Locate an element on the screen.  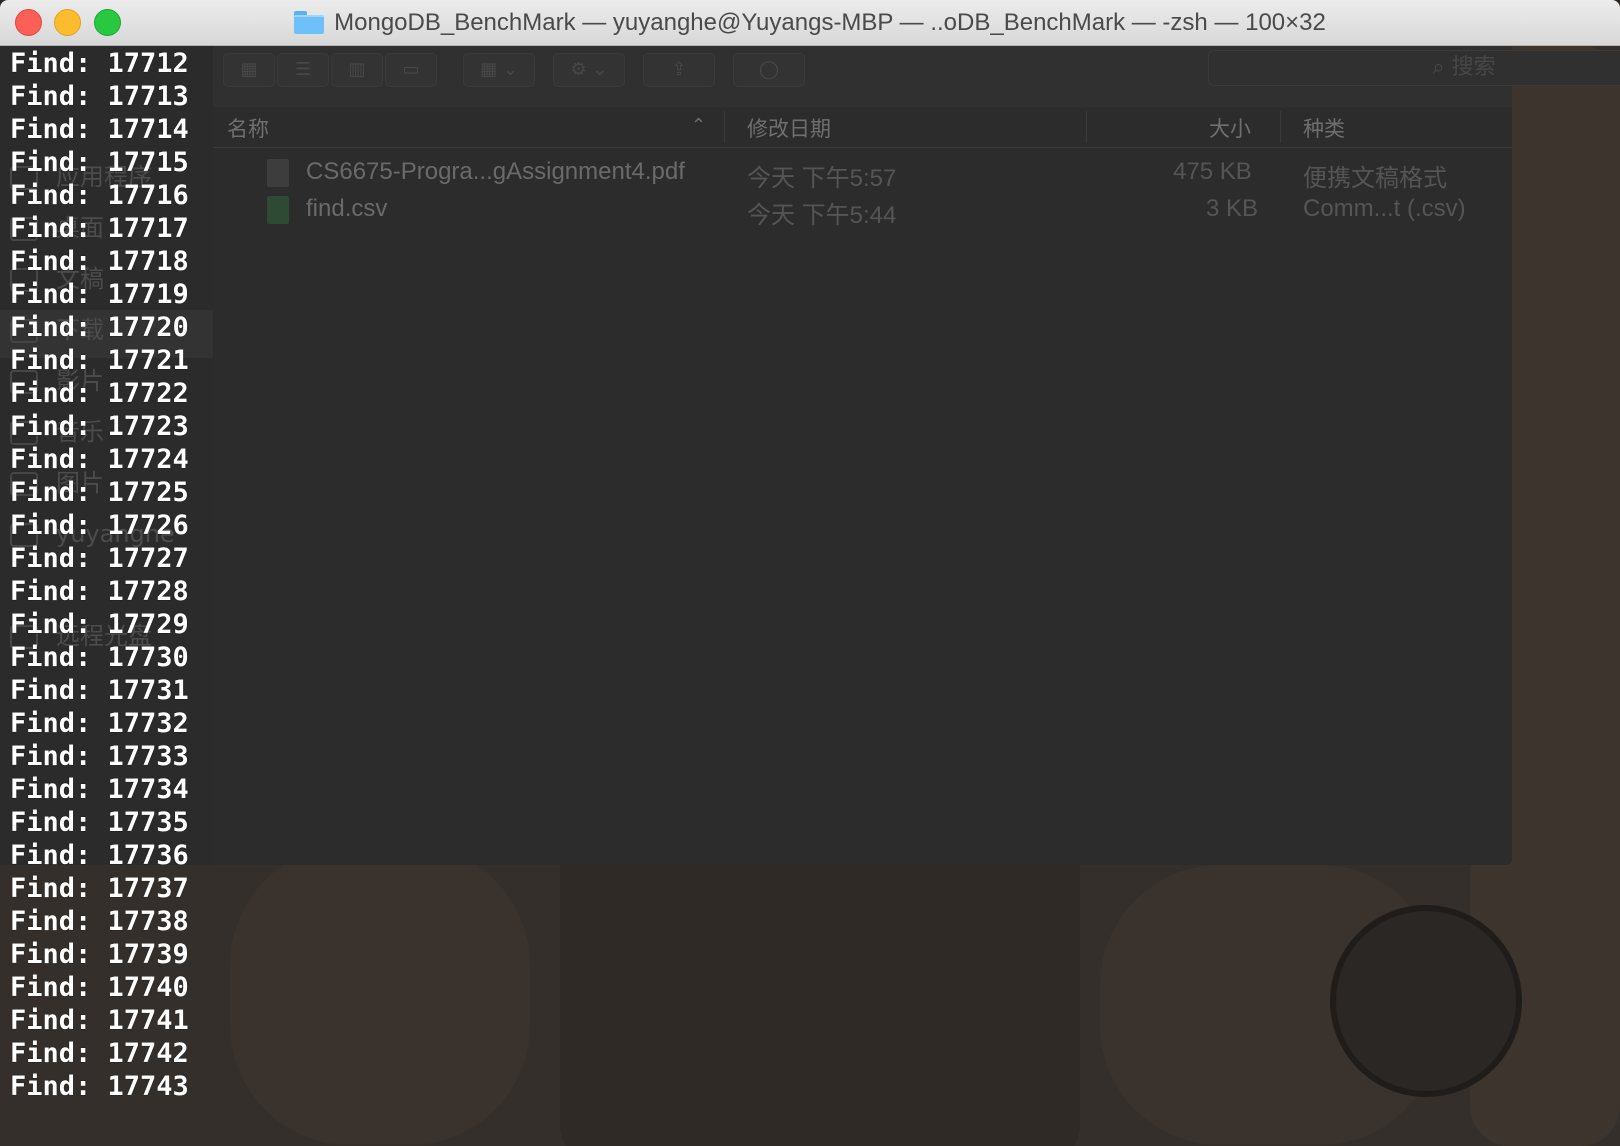
terminal-line: Find: 17718 is located at coordinates (99, 261).